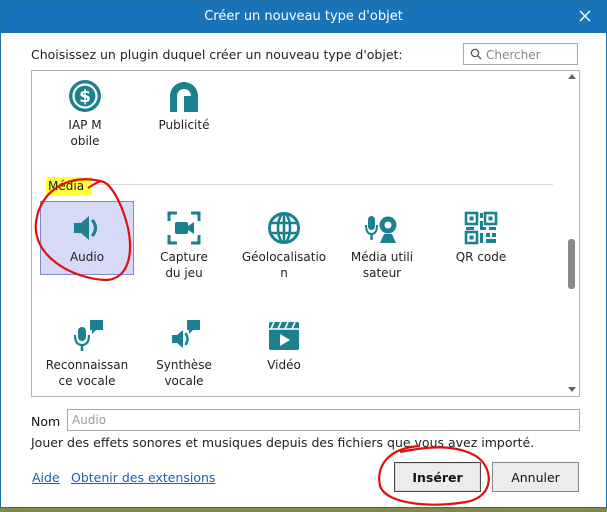 The height and width of the screenshot is (512, 607). I want to click on tile-label: Audio, so click(87, 257).